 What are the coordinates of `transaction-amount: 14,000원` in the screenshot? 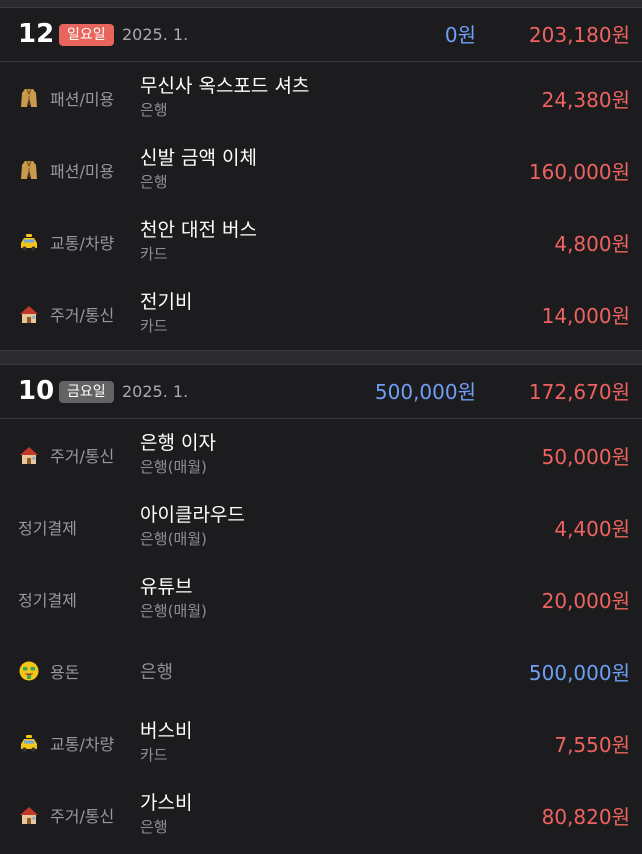 It's located at (585, 315).